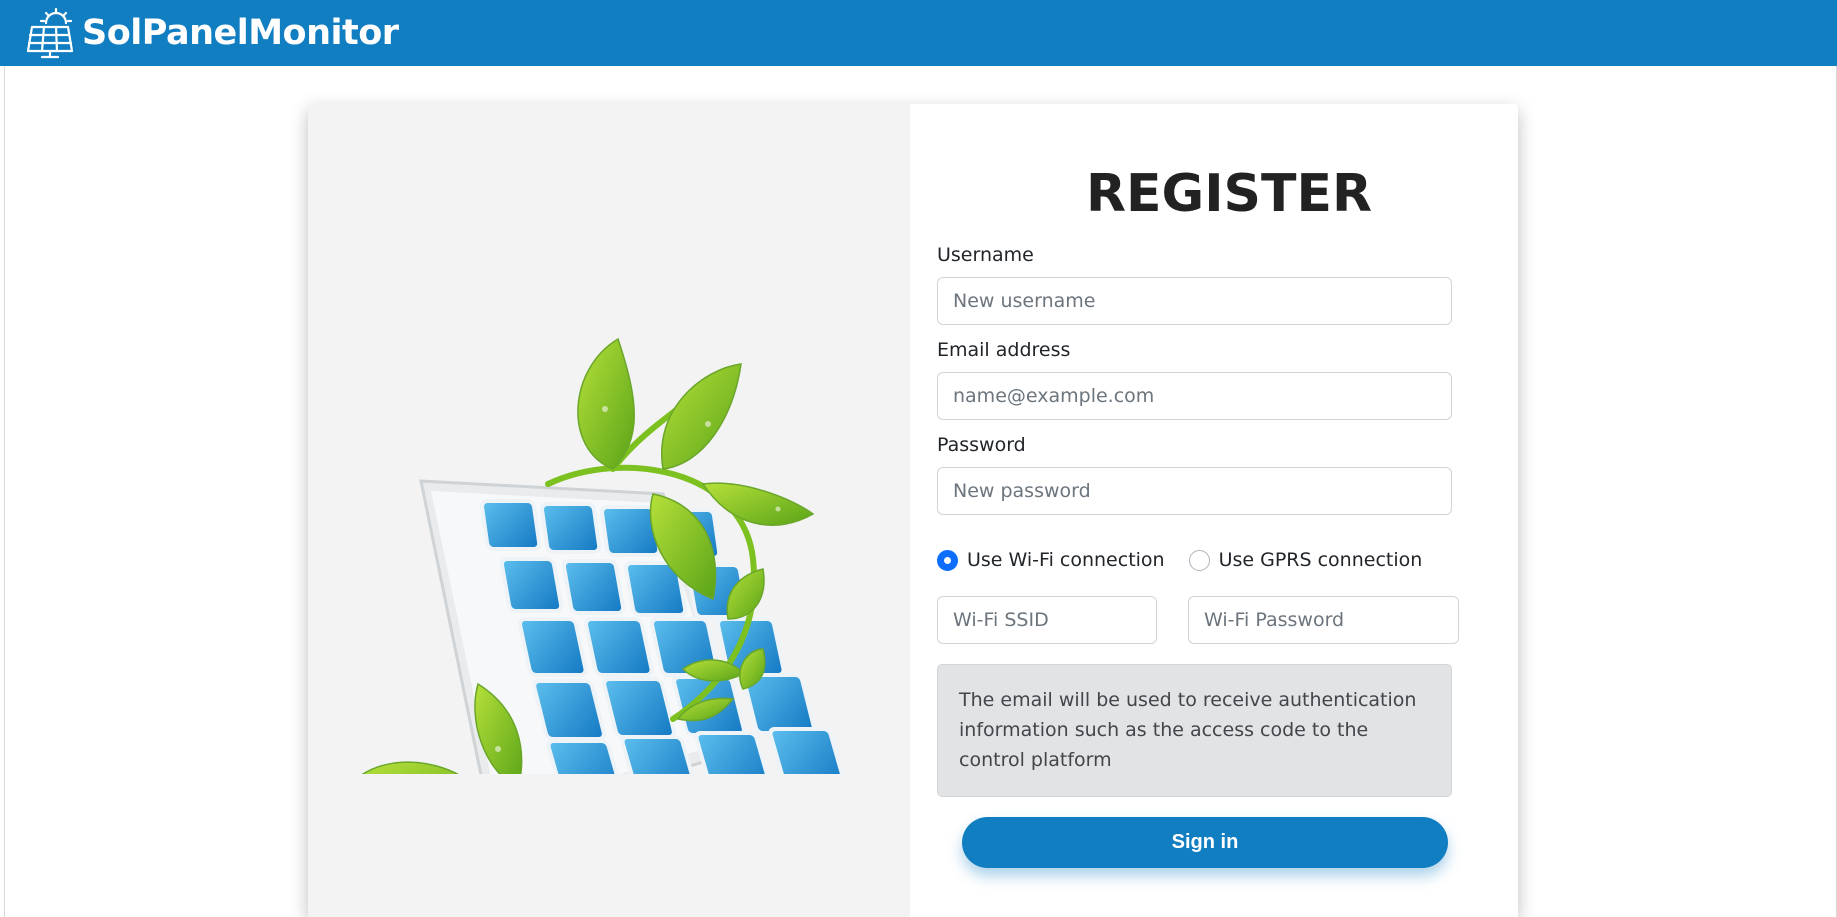  Describe the element at coordinates (1004, 350) in the screenshot. I see `email-label: Email address` at that location.